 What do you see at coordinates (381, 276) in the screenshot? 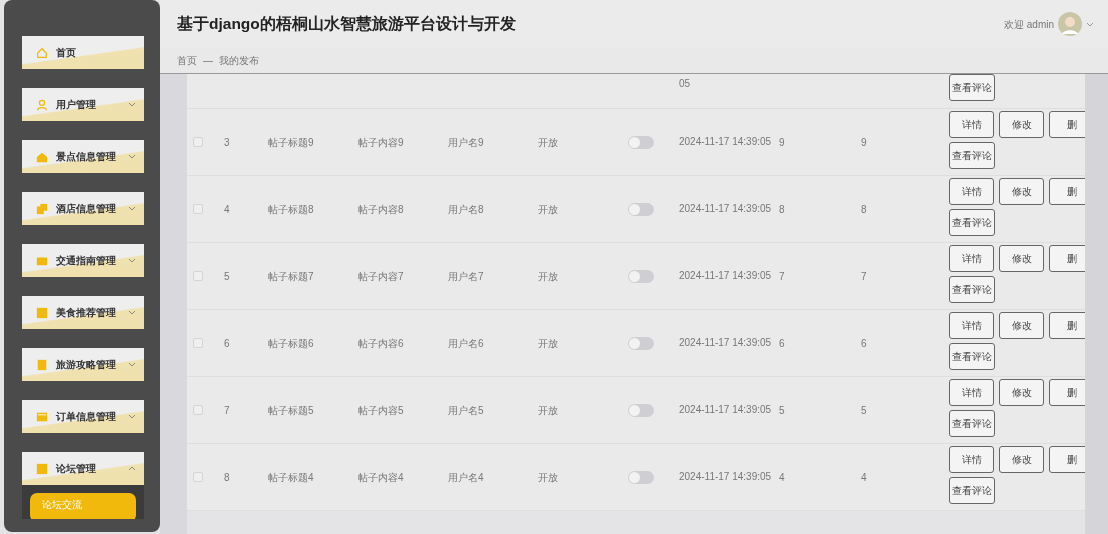
I see `table-cell: 帖子内容7` at bounding box center [381, 276].